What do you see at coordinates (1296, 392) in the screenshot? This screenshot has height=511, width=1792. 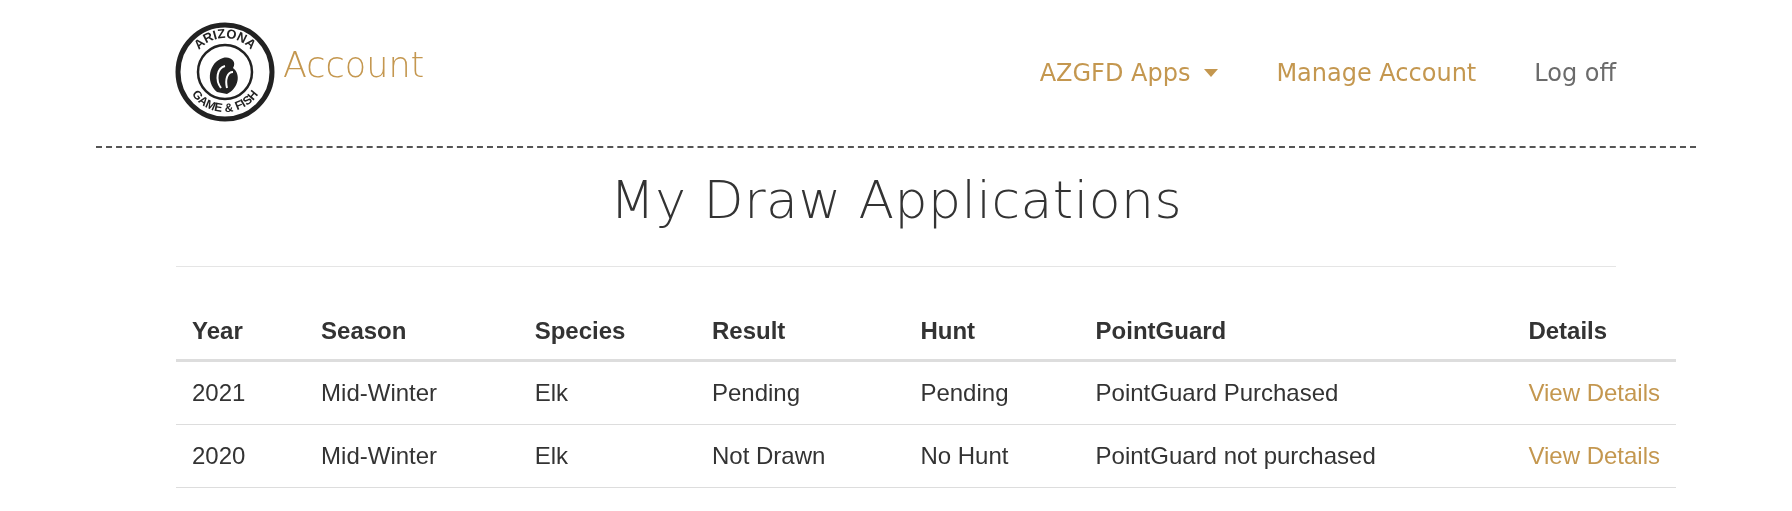 I see `table-cell: PointGuard Purchased` at bounding box center [1296, 392].